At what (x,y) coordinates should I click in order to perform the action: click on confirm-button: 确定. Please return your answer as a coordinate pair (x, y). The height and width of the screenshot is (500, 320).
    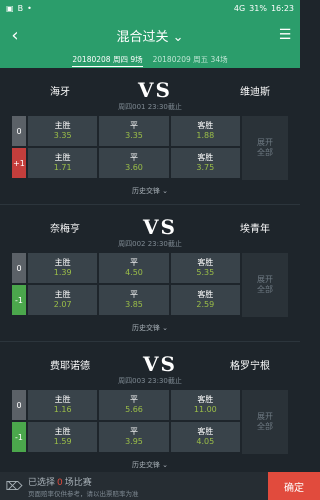
    Looking at the image, I should click on (294, 486).